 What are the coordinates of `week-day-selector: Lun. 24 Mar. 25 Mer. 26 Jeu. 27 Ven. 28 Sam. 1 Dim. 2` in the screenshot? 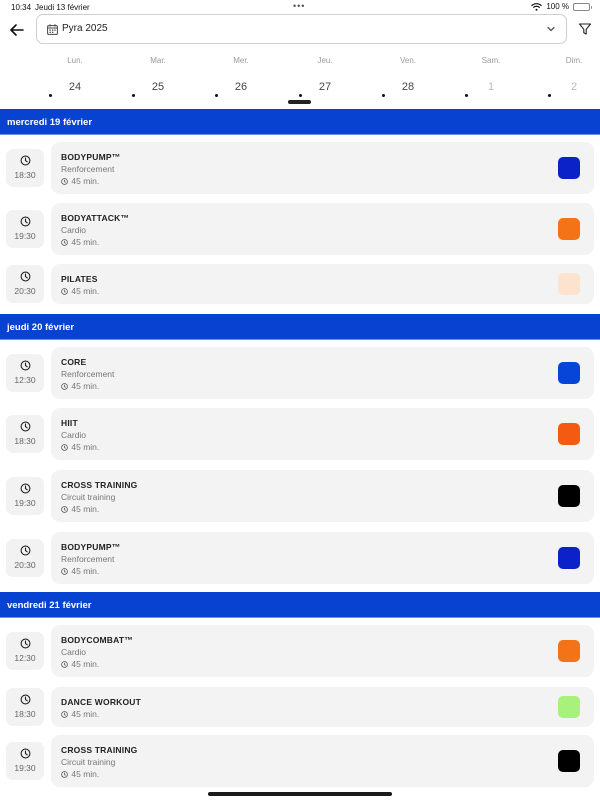 It's located at (300, 80).